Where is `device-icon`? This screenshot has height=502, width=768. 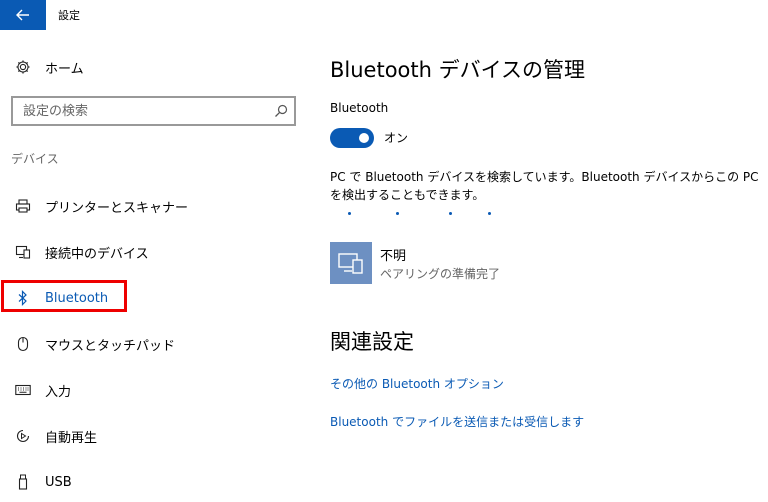
device-icon is located at coordinates (351, 263).